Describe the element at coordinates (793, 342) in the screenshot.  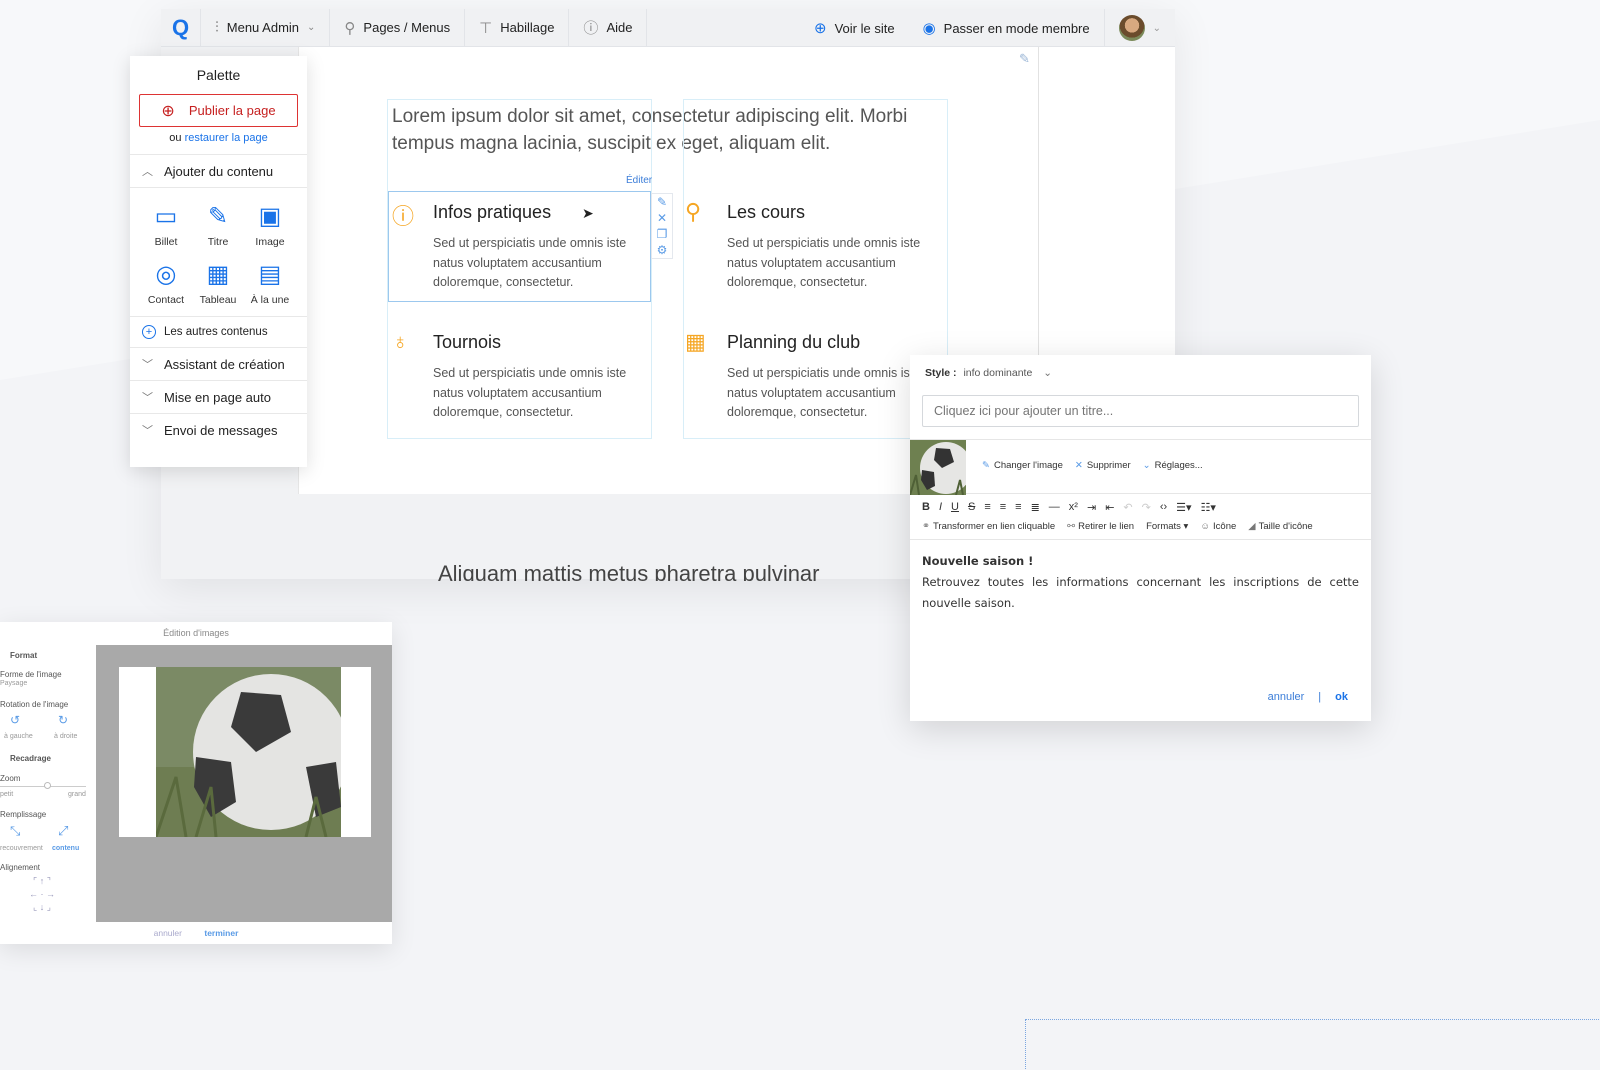
I see `block-title: Planning du club` at that location.